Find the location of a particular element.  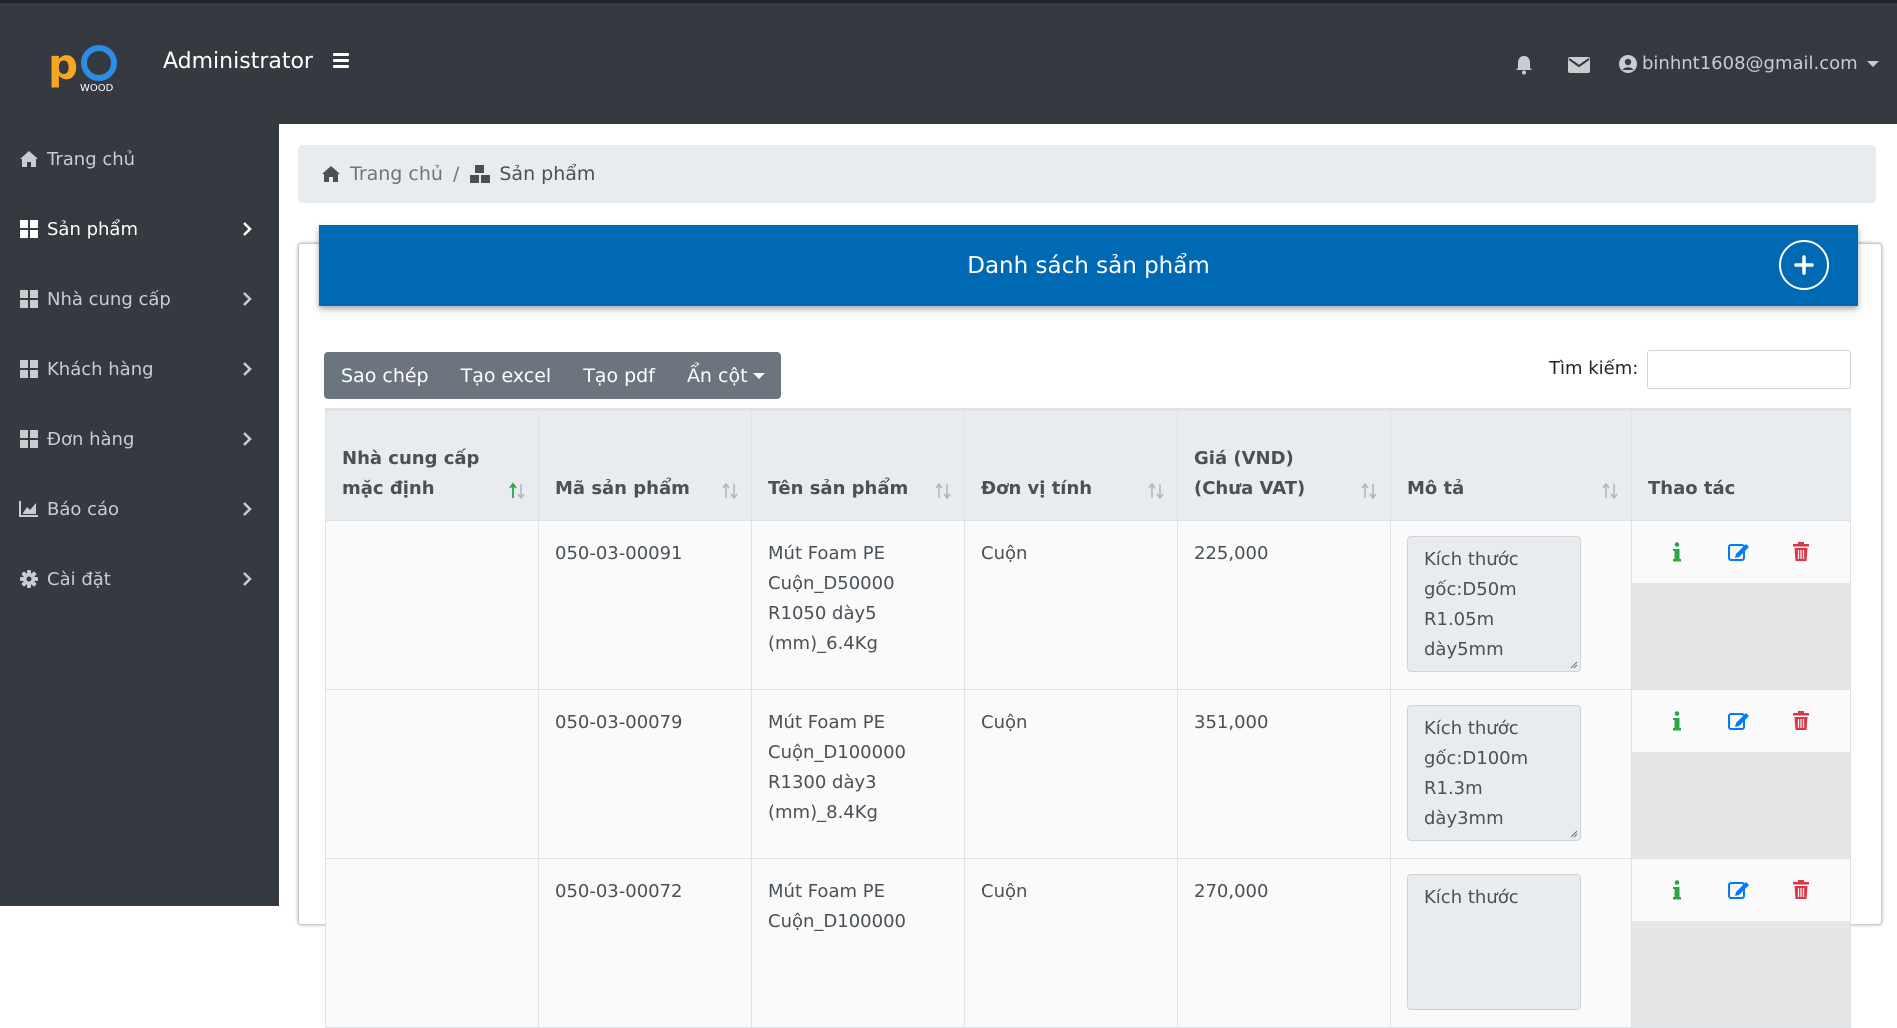

menu-toggle-icon is located at coordinates (341, 62).